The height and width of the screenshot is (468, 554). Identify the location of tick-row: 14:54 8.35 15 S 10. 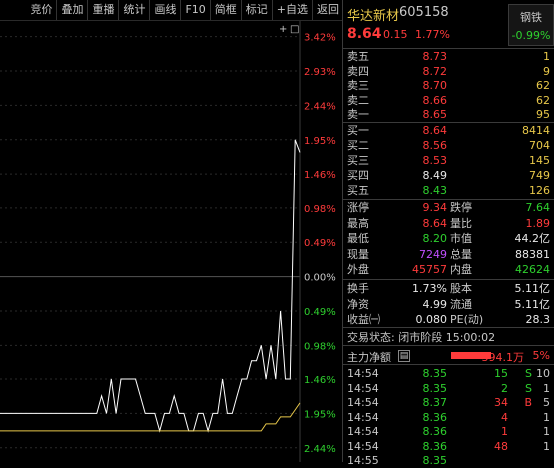
(448, 373).